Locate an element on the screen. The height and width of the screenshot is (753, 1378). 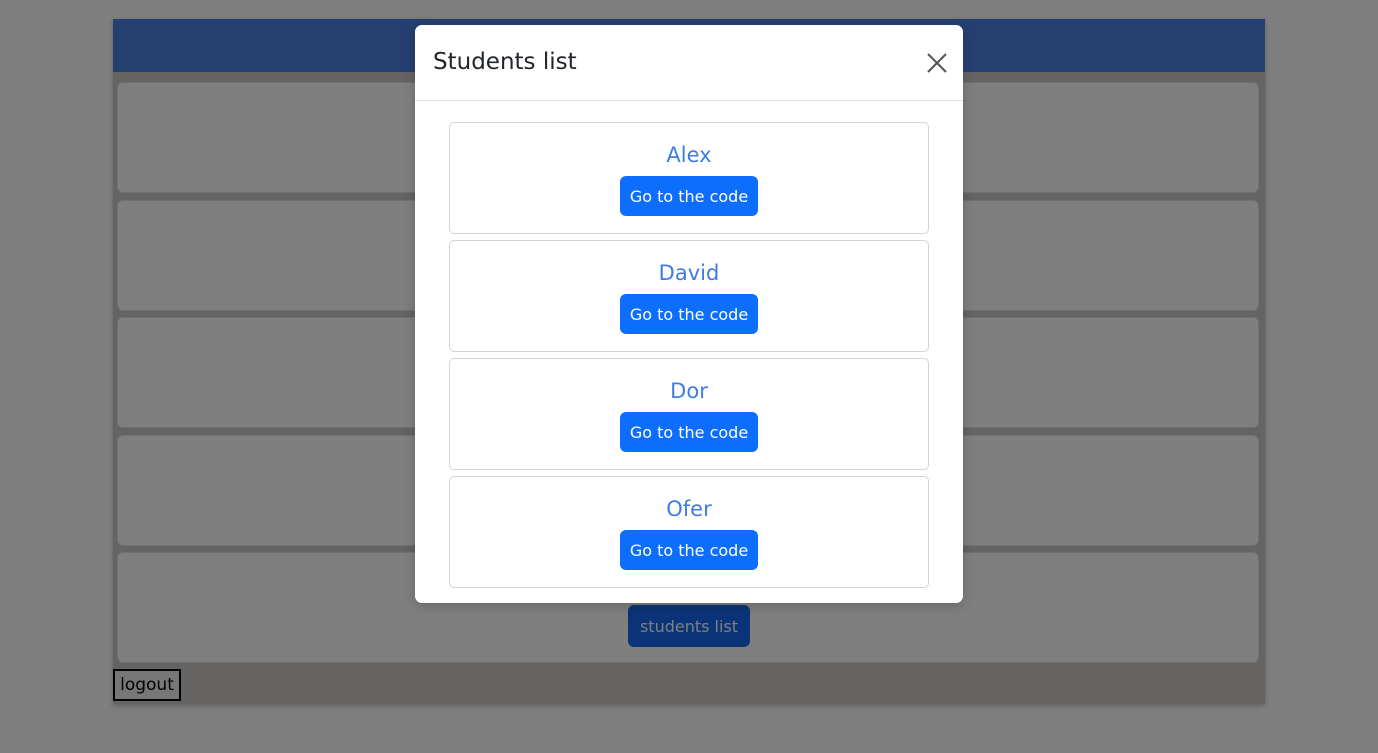
student-card: Ofer Go to the code is located at coordinates (689, 532).